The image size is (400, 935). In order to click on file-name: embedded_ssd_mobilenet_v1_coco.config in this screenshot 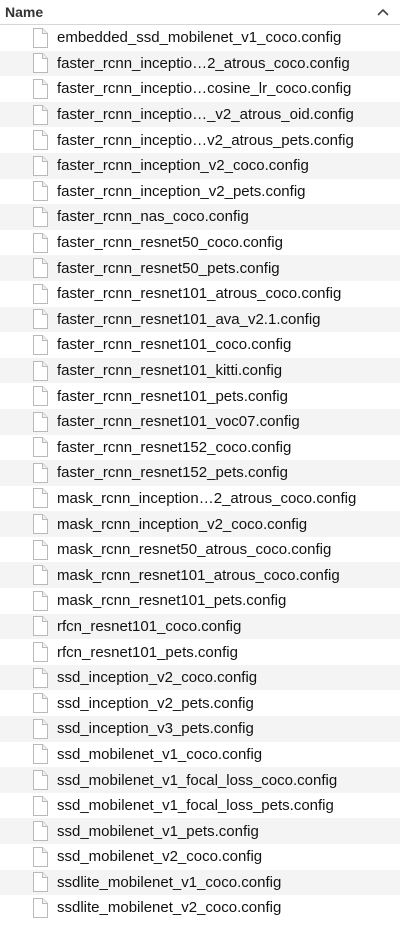, I will do `click(199, 38)`.